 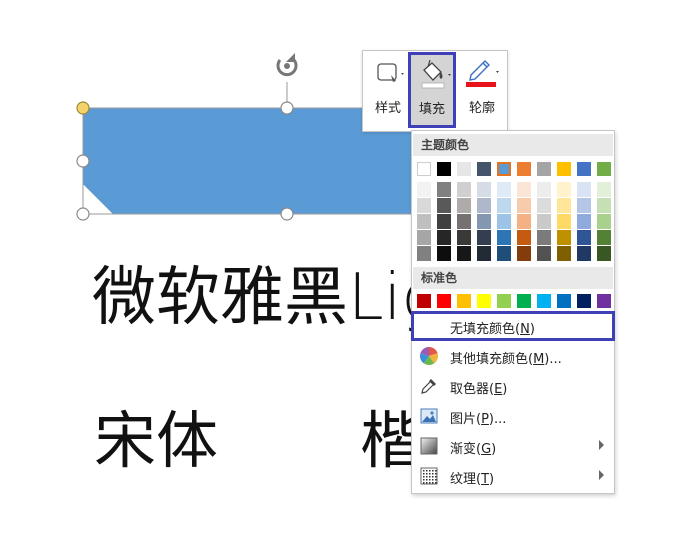 I want to click on resize-handle-left, so click(x=83, y=161).